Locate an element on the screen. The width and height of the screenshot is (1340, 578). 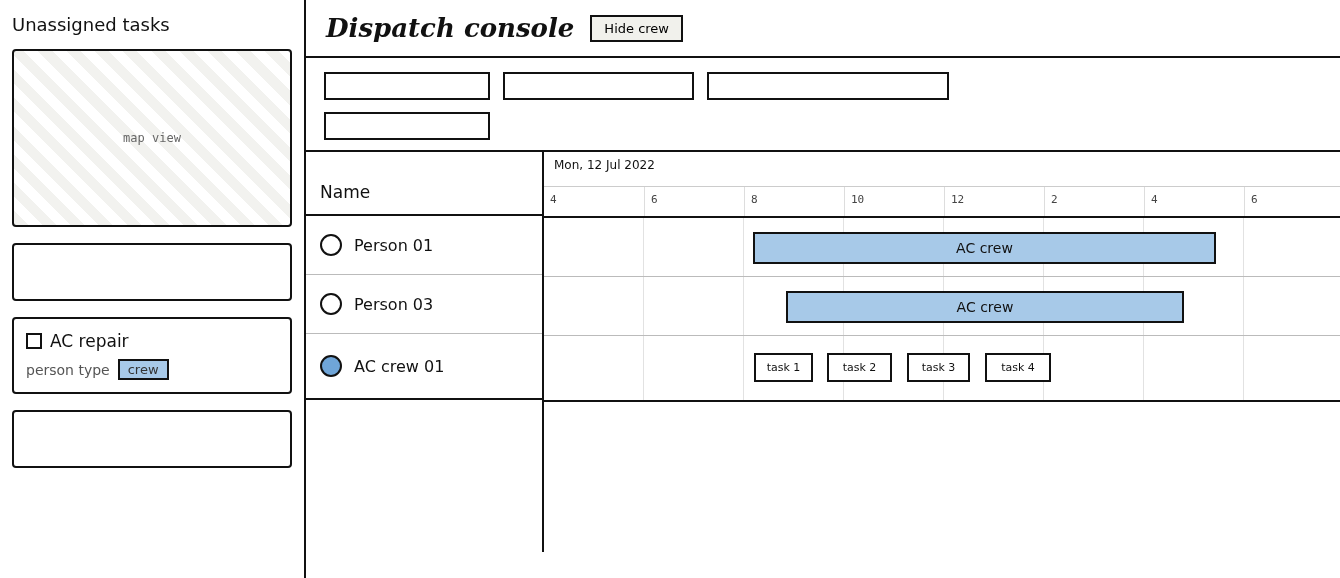
resource-name: Person 01 is located at coordinates (394, 245).